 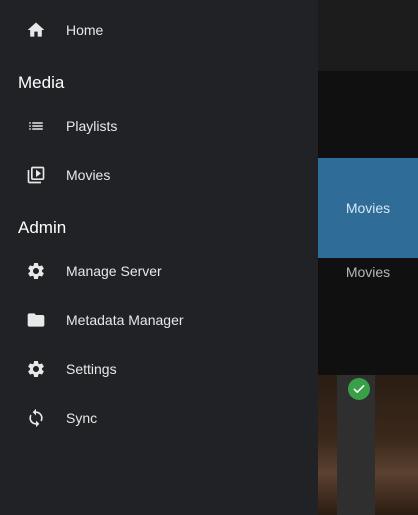 I want to click on library-card-label: Movies, so click(x=368, y=272).